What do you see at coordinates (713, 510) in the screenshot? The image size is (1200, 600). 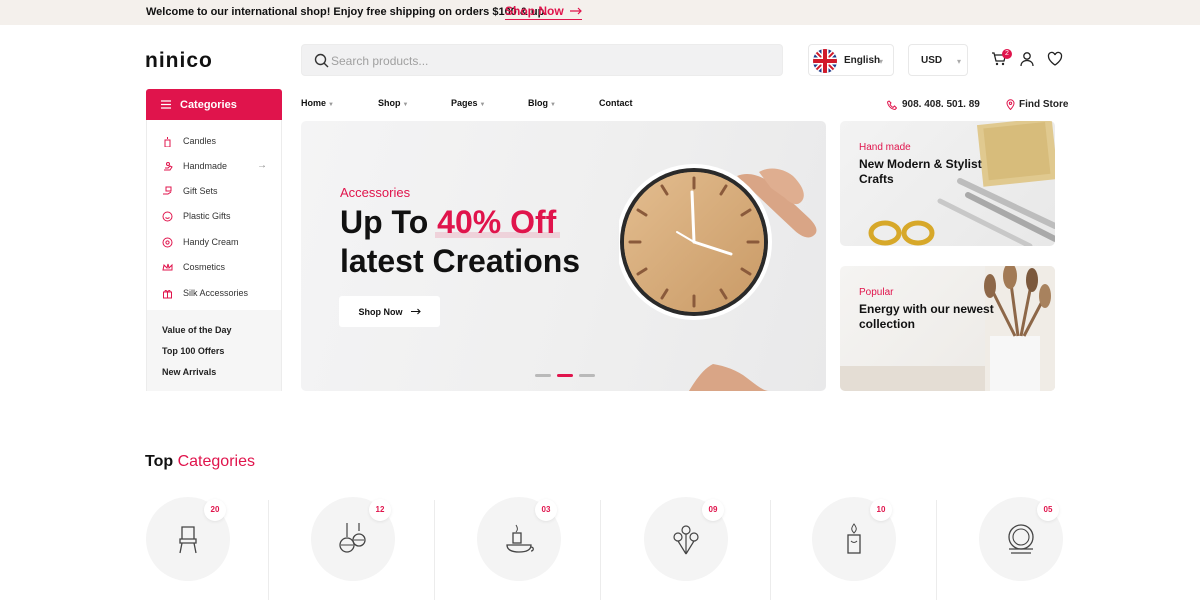 I see `category-count-badge: 09` at bounding box center [713, 510].